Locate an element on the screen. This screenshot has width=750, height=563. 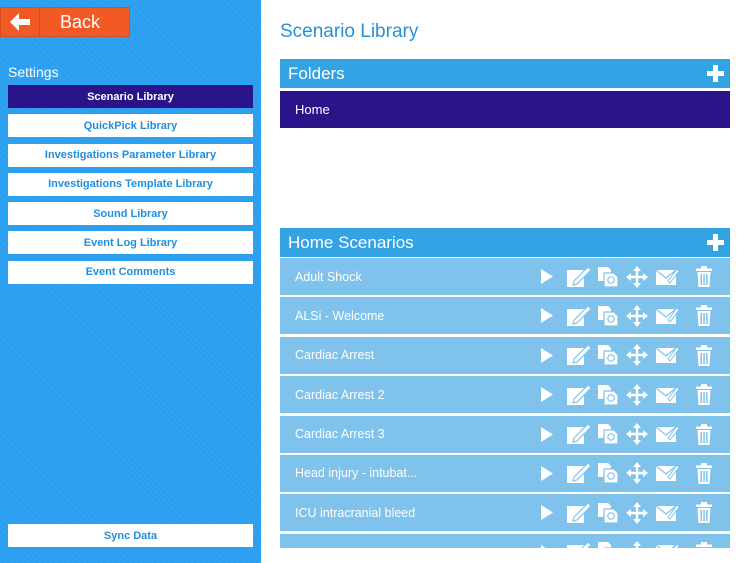
back-label: Back is located at coordinates (80, 21).